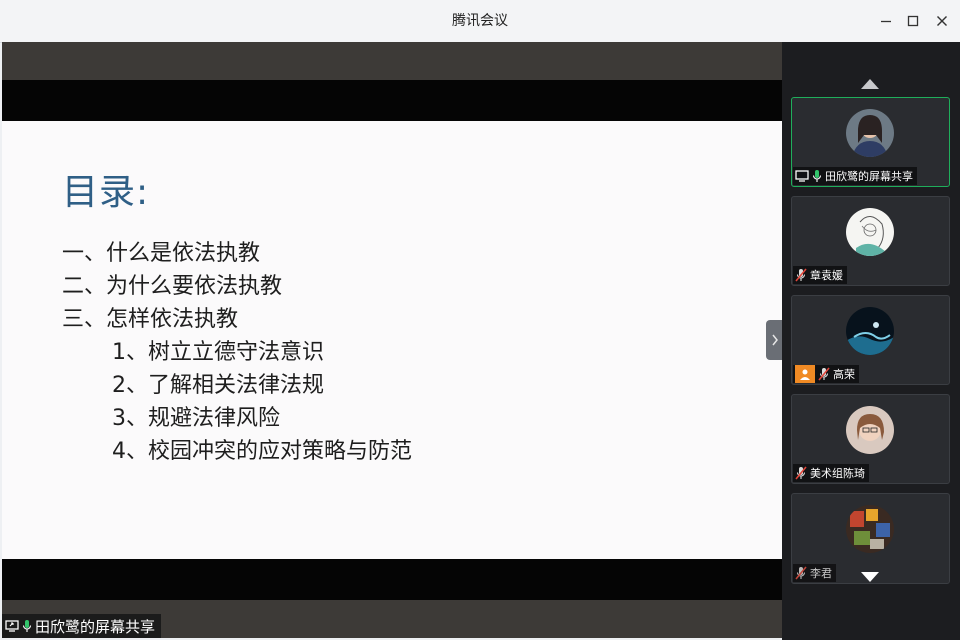  I want to click on participant-tile: 田欣鹭的屏幕共享, so click(870, 142).